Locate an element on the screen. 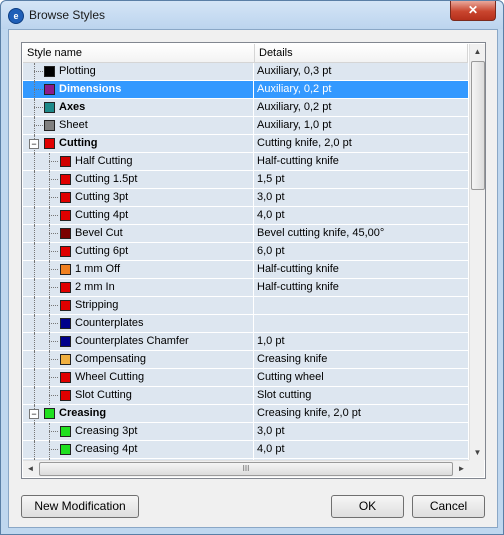  style-details: Auxiliary, 1,0 pt is located at coordinates (294, 125).